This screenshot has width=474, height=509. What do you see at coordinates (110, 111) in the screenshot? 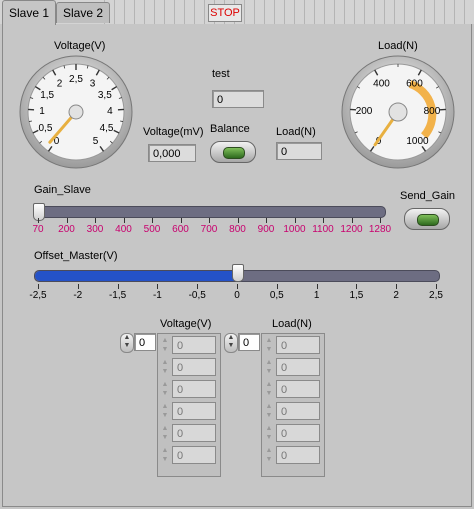
I see `vg-tick-label: 4` at bounding box center [110, 111].